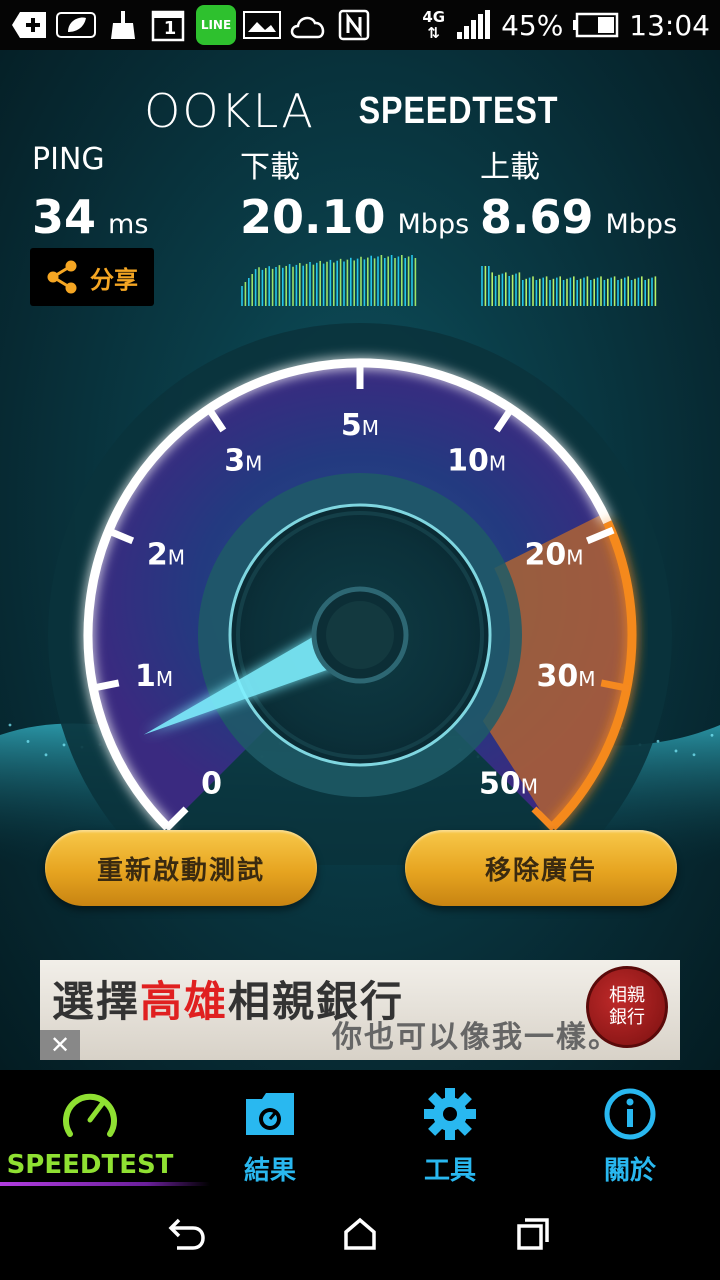  What do you see at coordinates (262, 25) in the screenshot?
I see `gallery-icon` at bounding box center [262, 25].